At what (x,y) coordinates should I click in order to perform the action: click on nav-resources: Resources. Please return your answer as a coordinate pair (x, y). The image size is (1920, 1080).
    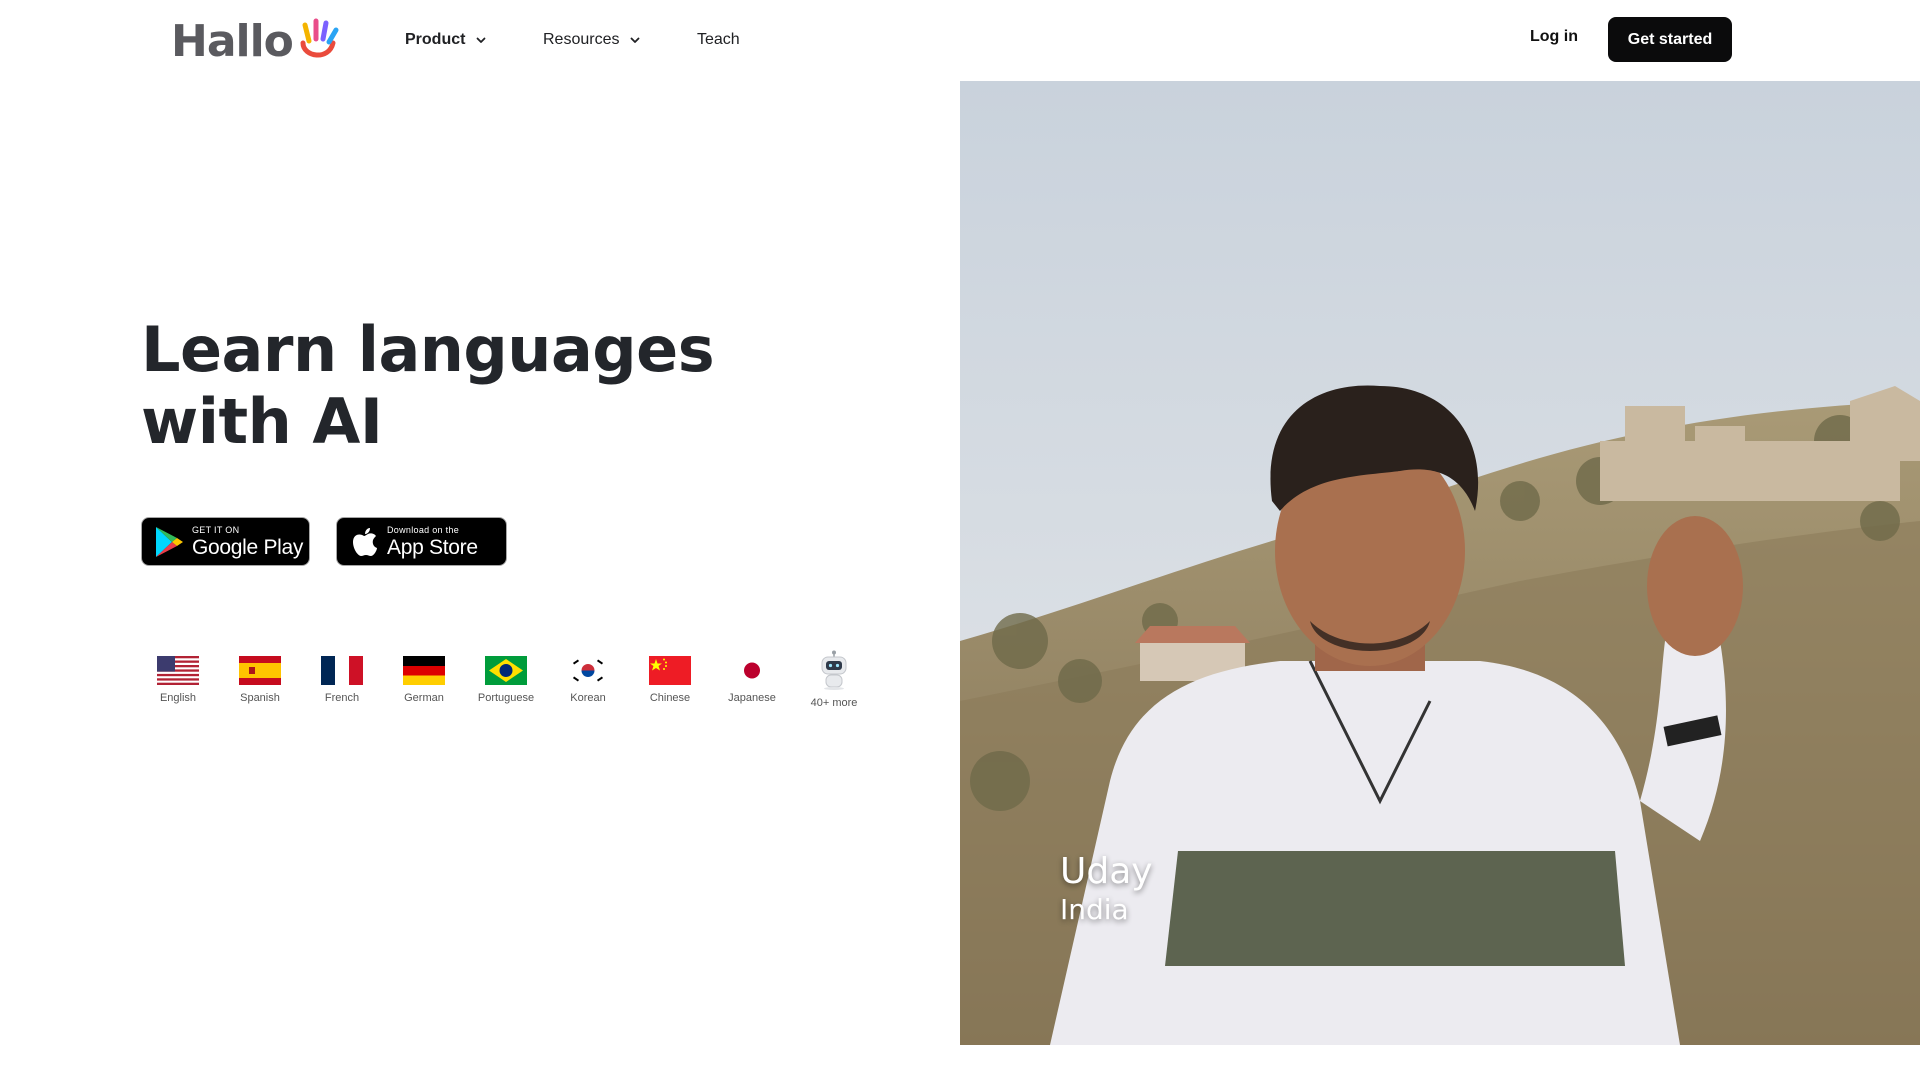
    Looking at the image, I should click on (592, 40).